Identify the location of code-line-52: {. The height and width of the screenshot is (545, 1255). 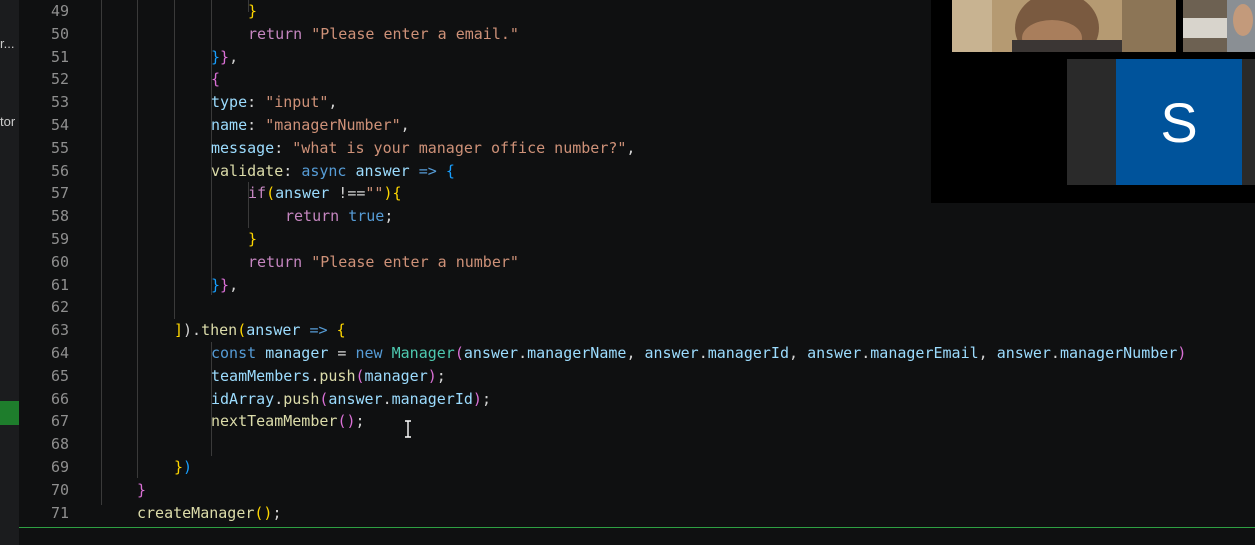
(216, 79).